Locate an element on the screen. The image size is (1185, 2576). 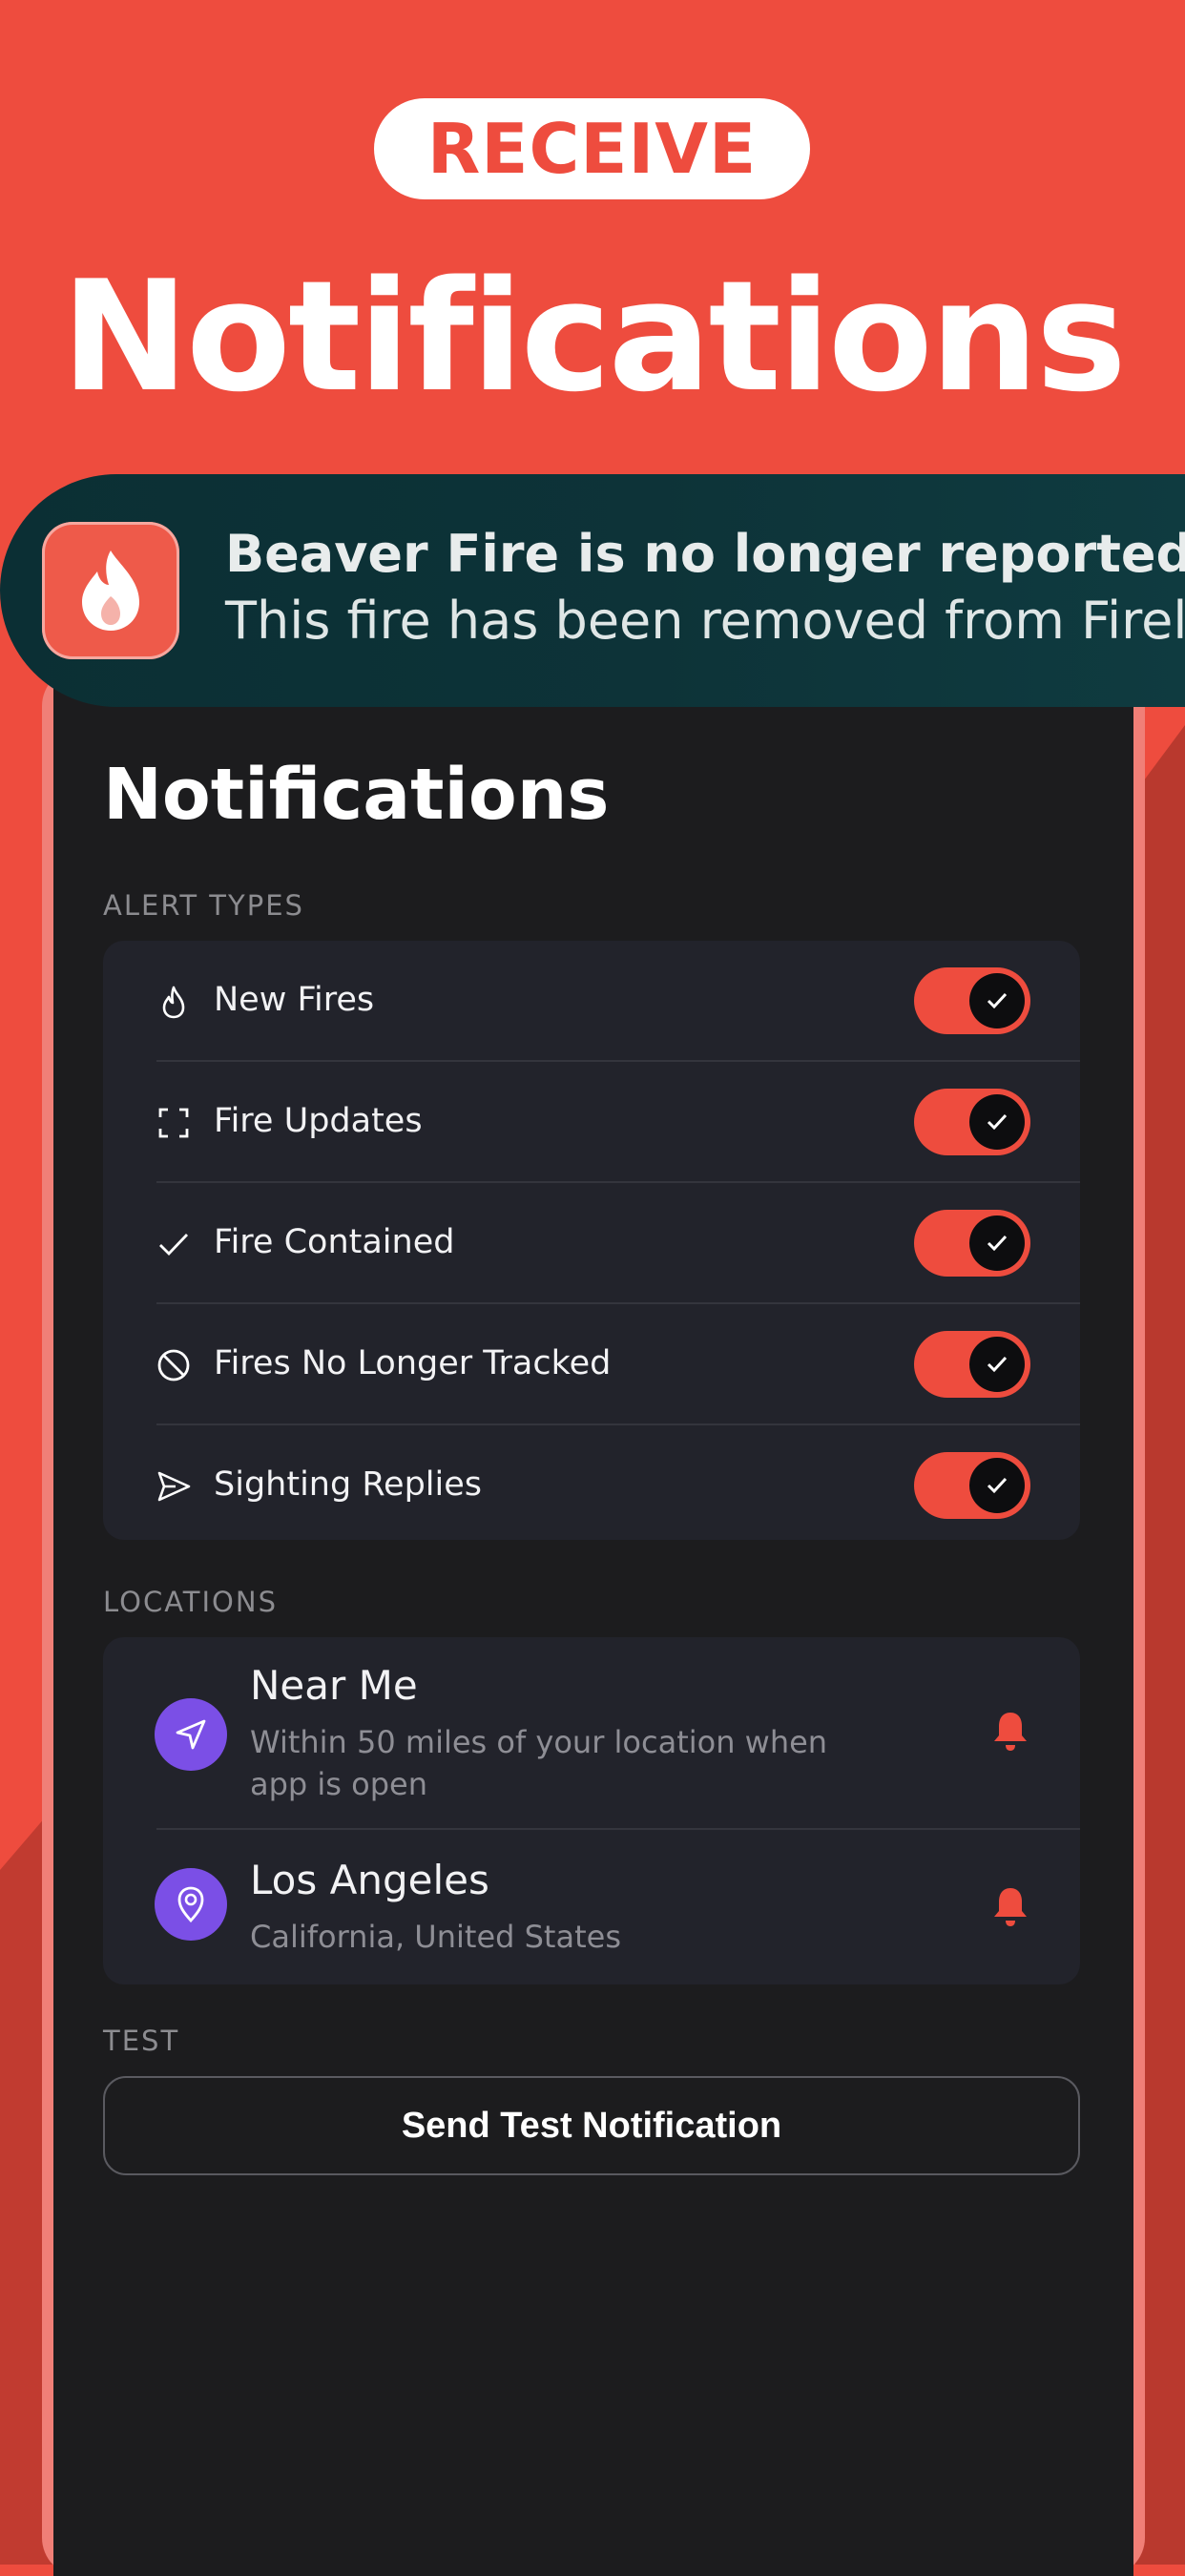
notification-body: This fire has been removed from Firelo is located at coordinates (705, 621).